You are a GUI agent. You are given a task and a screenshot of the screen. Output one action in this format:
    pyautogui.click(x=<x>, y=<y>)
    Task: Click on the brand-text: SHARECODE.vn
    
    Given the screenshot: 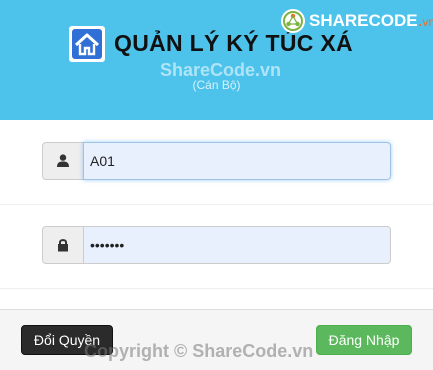 What is the action you would take?
    pyautogui.click(x=371, y=21)
    